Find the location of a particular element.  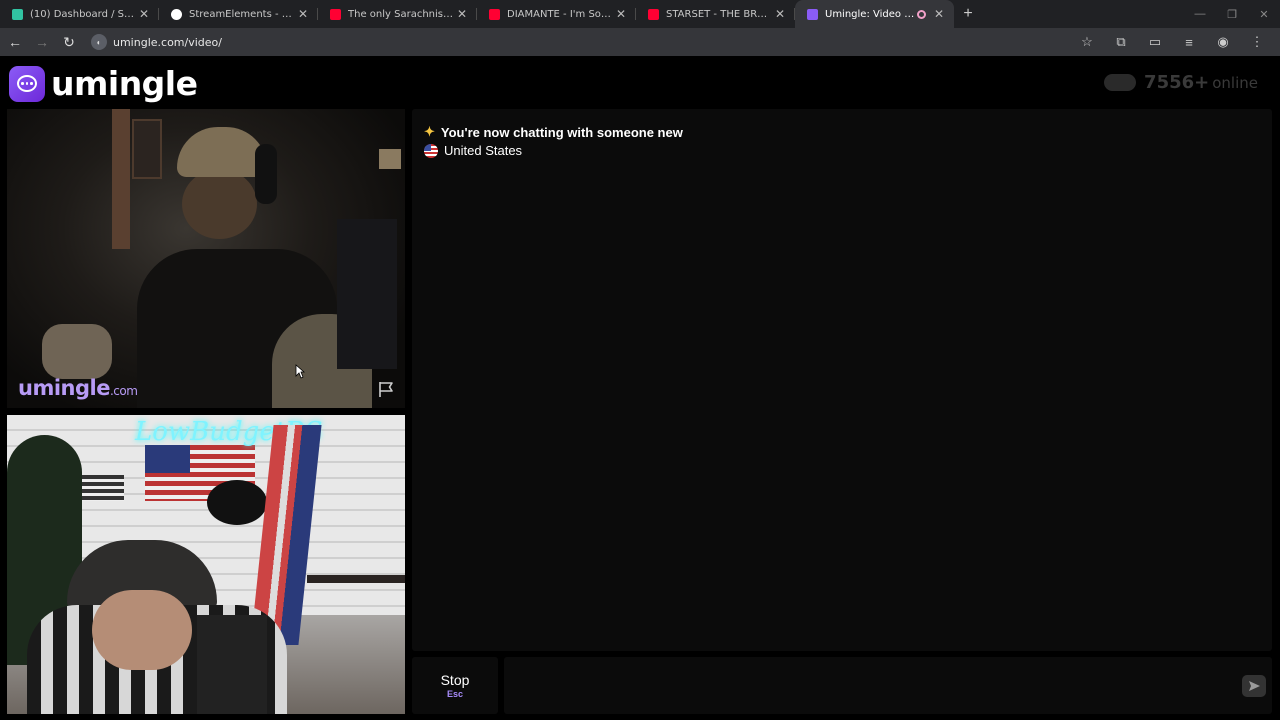

recording-indicator-icon is located at coordinates (921, 14).